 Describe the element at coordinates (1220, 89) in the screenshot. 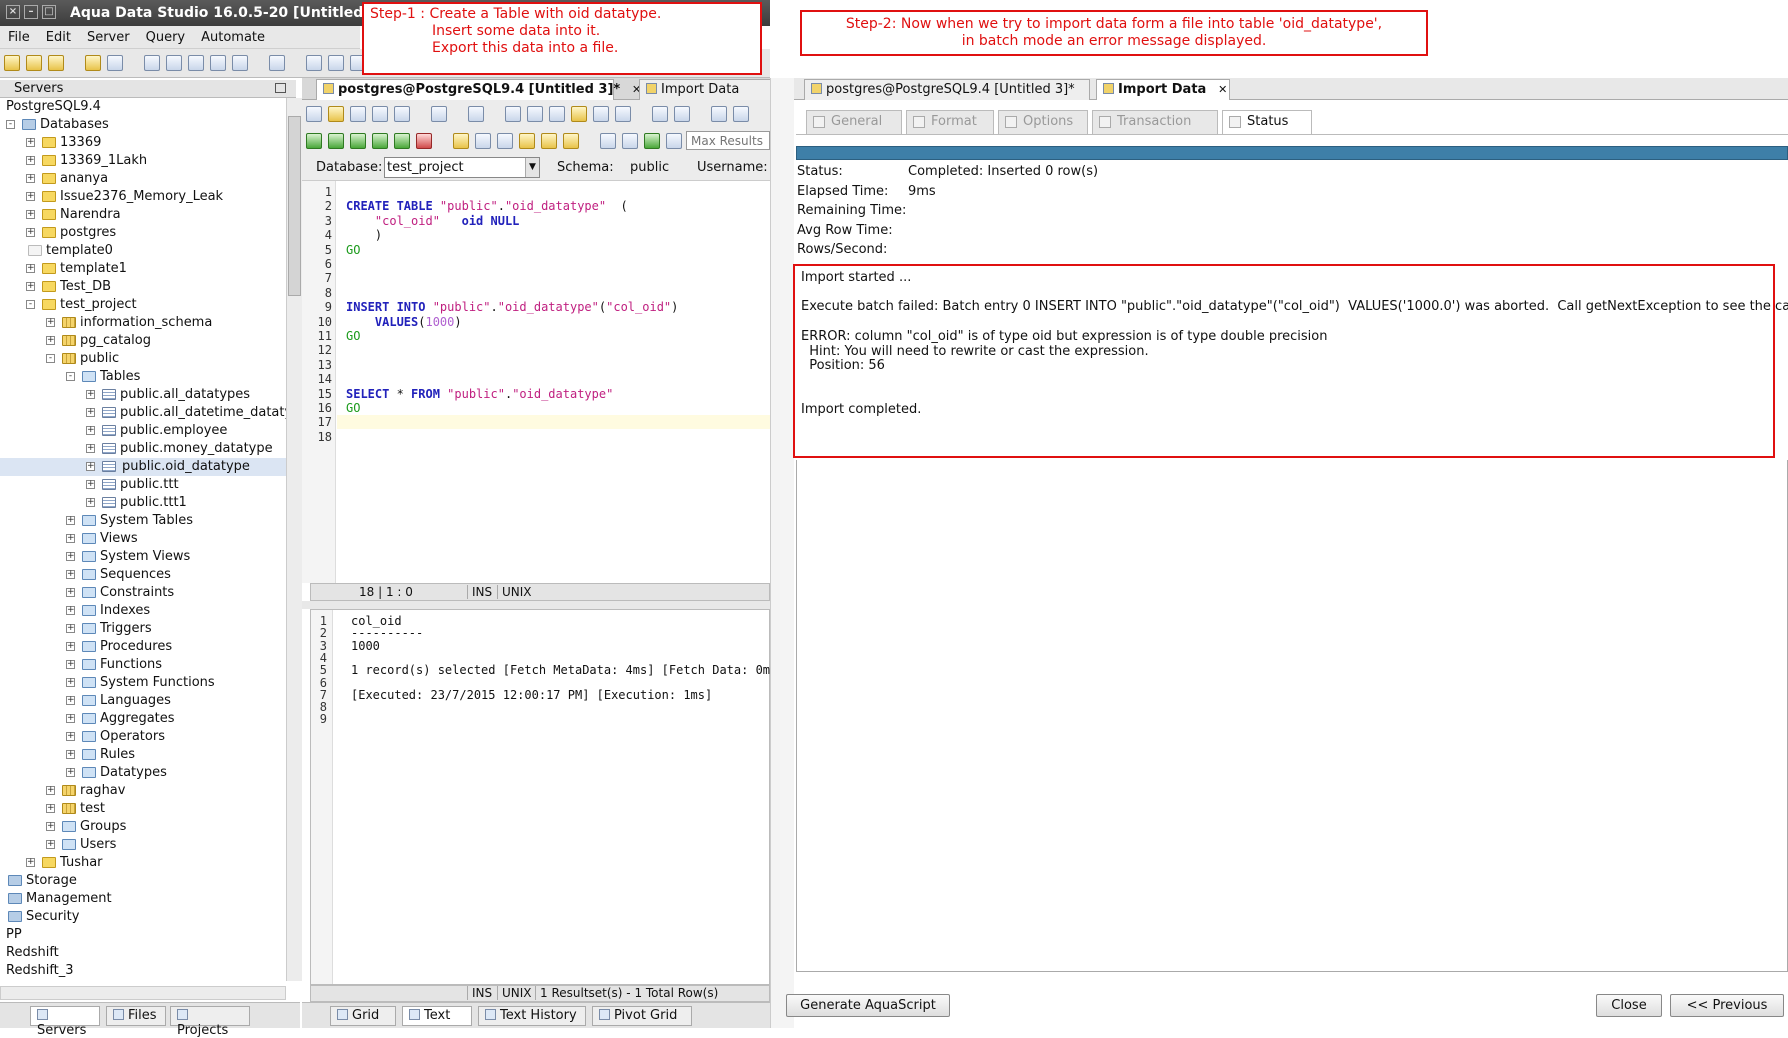

I see `close-icon: ✕` at that location.